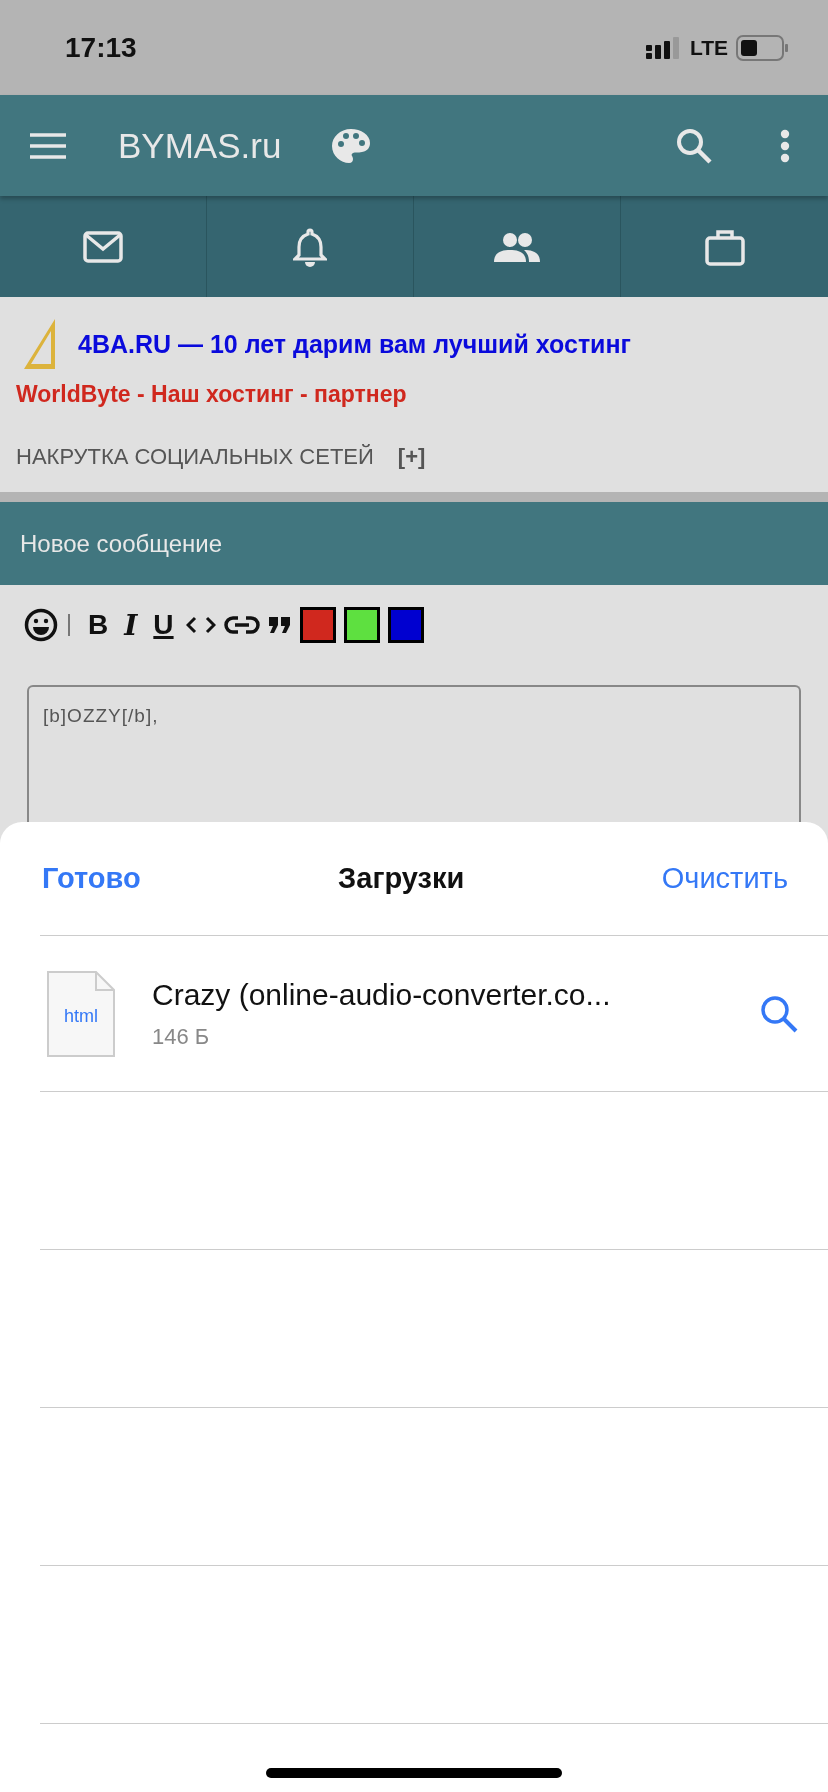 The width and height of the screenshot is (828, 1792). Describe the element at coordinates (163, 625) in the screenshot. I see `underline-button: U` at that location.